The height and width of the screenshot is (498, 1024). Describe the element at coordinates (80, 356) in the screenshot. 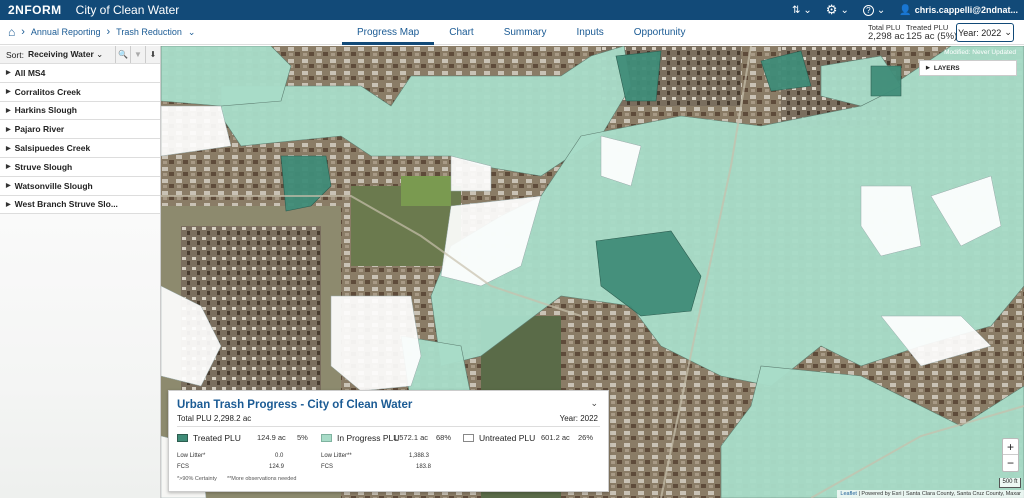

I see `sidebar-background` at that location.